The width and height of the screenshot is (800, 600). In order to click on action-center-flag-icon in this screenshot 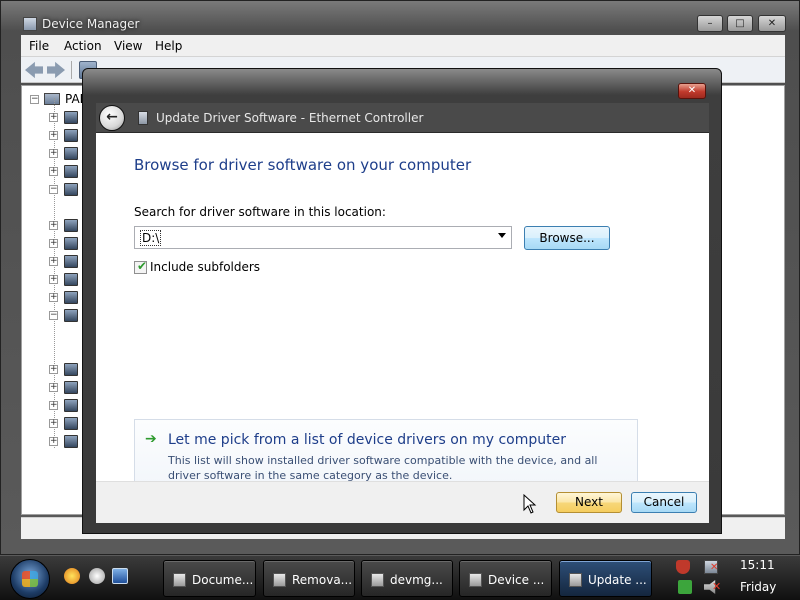, I will do `click(685, 587)`.